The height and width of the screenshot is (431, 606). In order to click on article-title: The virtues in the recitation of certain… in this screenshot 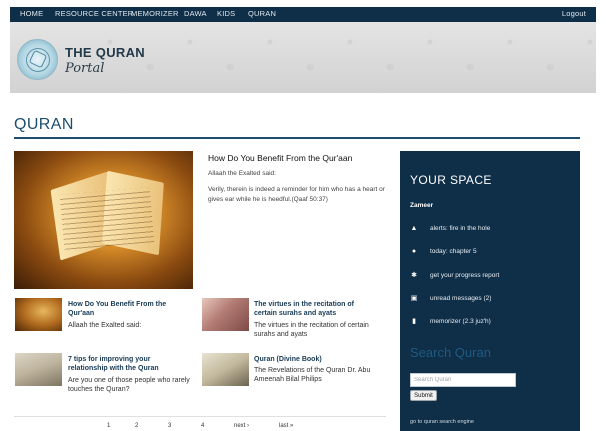, I will do `click(314, 309)`.